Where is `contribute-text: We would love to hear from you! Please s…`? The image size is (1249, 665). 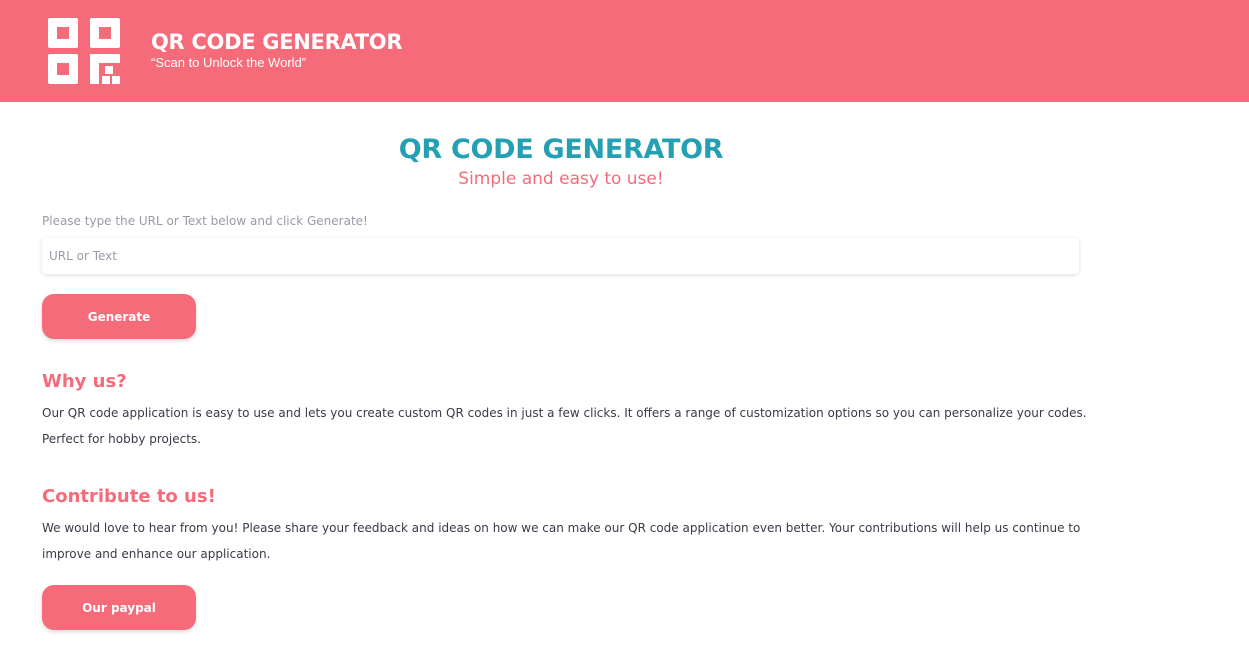
contribute-text: We would love to hear from you! Please s… is located at coordinates (561, 541).